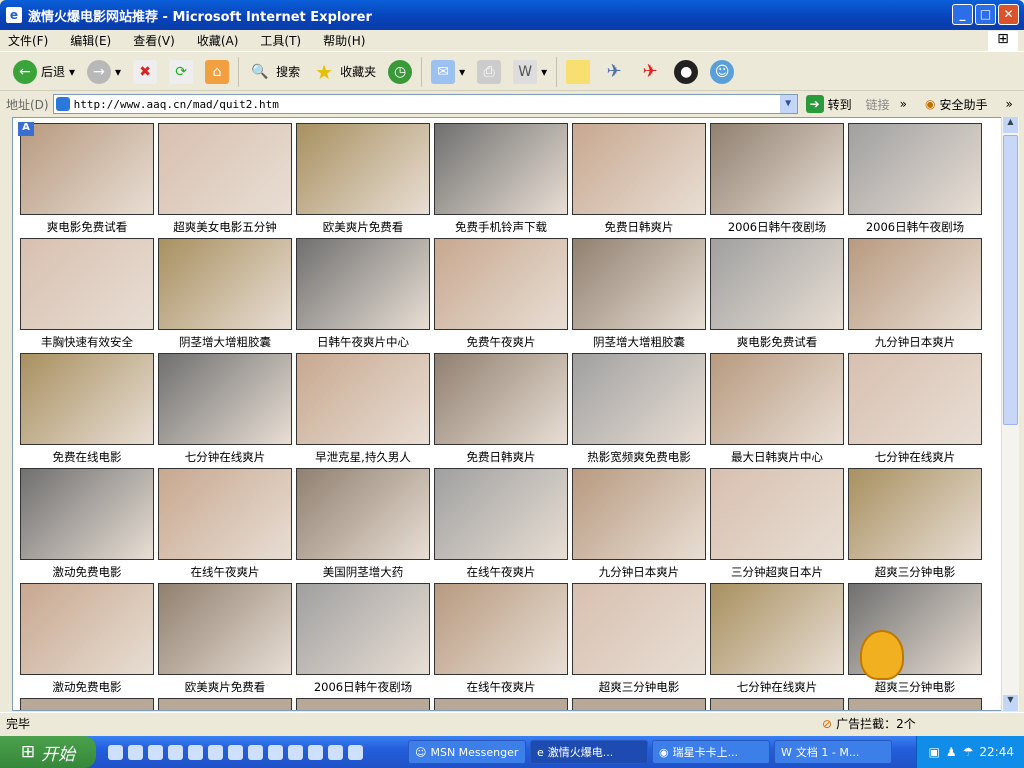 The height and width of the screenshot is (768, 1024). Describe the element at coordinates (963, 104) in the screenshot. I see `safety-assistant-button: 安全助手` at that location.